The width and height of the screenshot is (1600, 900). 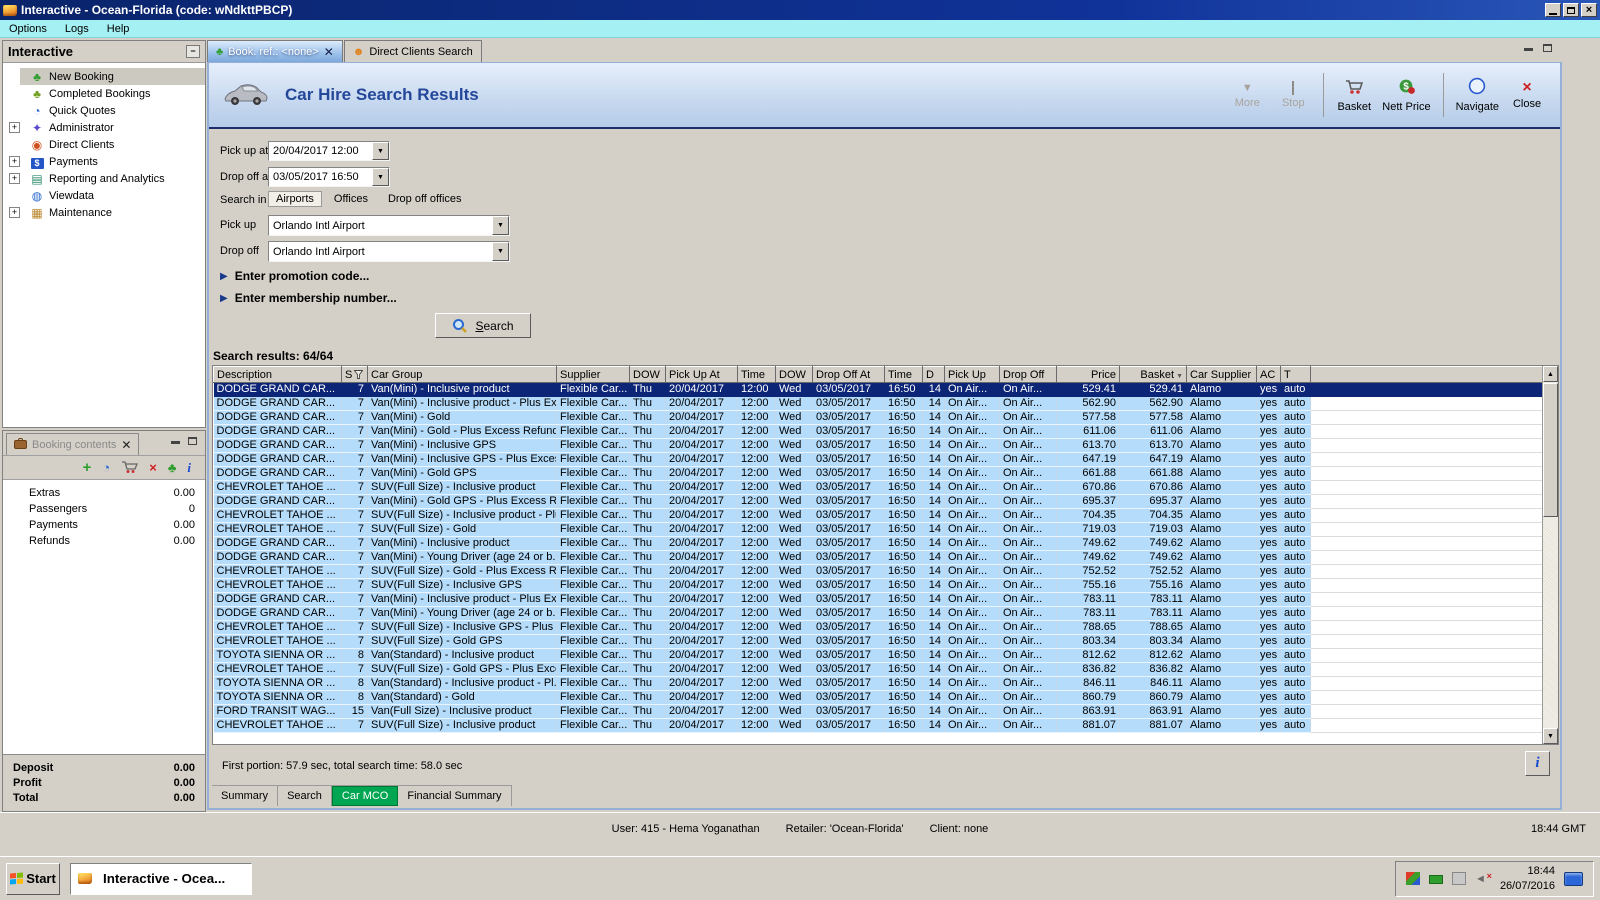 I want to click on column-header-description-0: Description, so click(x=277, y=374).